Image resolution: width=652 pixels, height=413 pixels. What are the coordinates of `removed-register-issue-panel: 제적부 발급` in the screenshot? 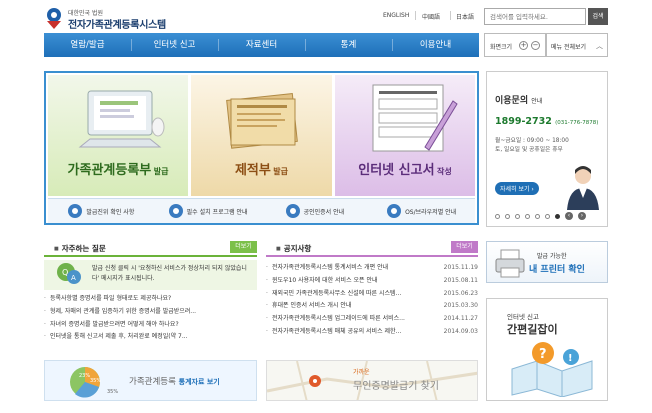 It's located at (261, 135).